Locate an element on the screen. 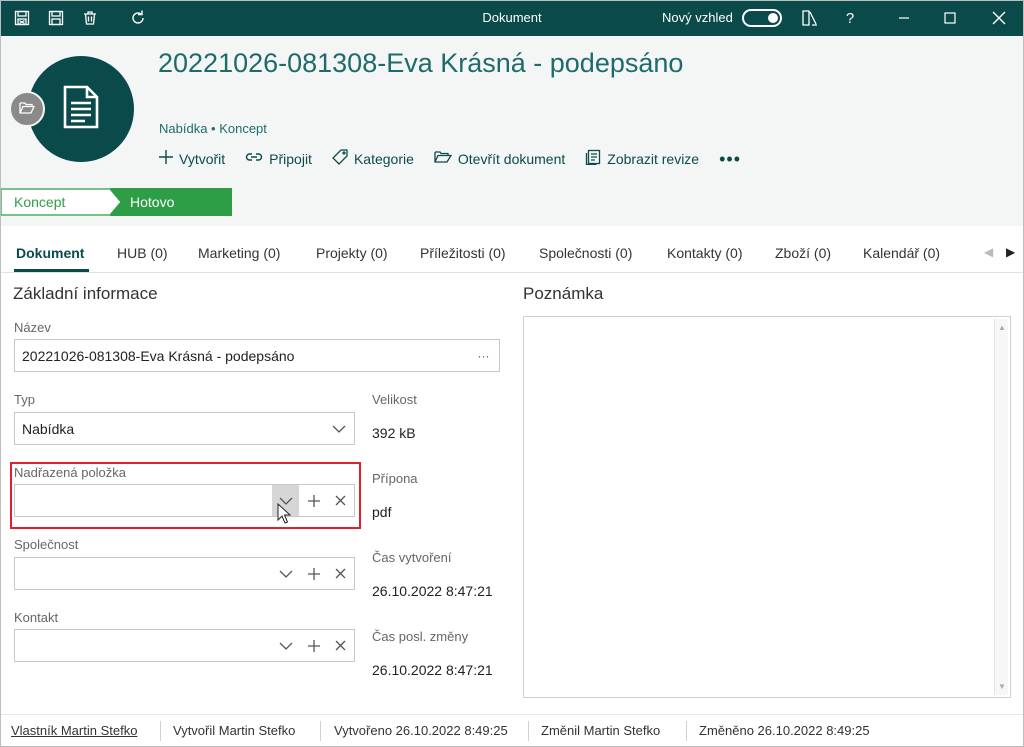 This screenshot has height=747, width=1024. plus-icon is located at coordinates (166, 159).